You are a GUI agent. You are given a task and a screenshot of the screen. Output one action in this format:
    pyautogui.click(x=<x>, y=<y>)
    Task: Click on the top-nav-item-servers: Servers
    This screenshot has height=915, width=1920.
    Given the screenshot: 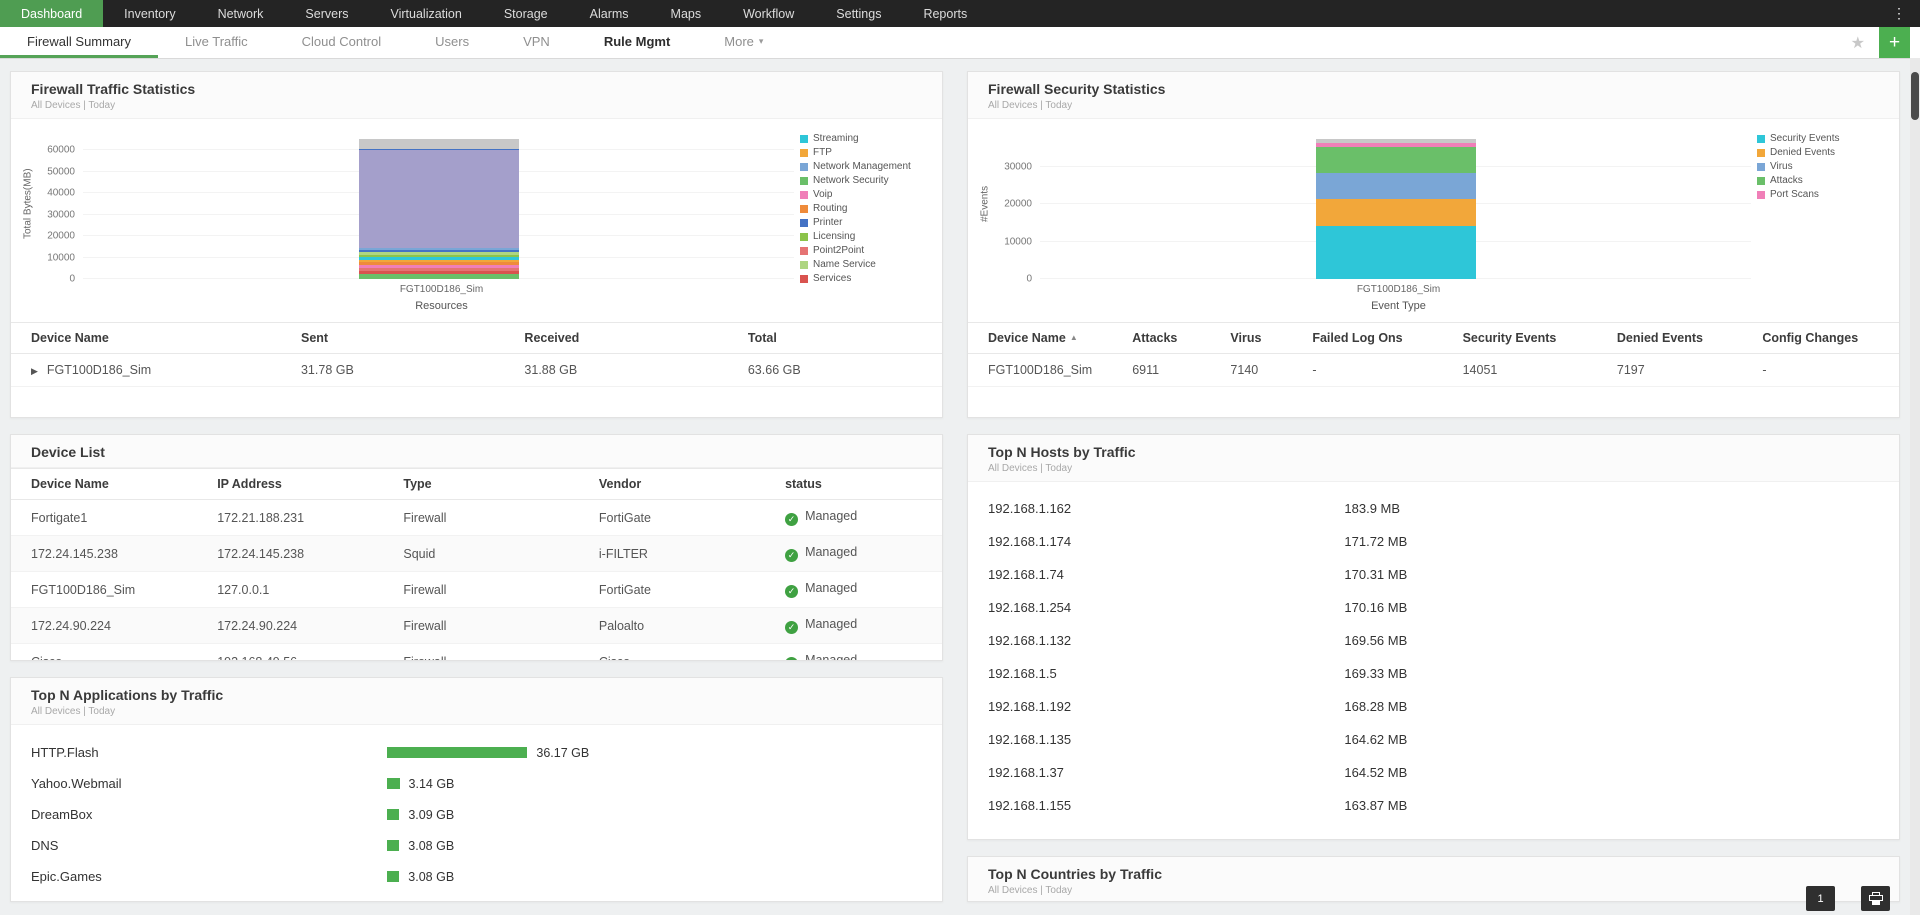 What is the action you would take?
    pyautogui.click(x=326, y=13)
    